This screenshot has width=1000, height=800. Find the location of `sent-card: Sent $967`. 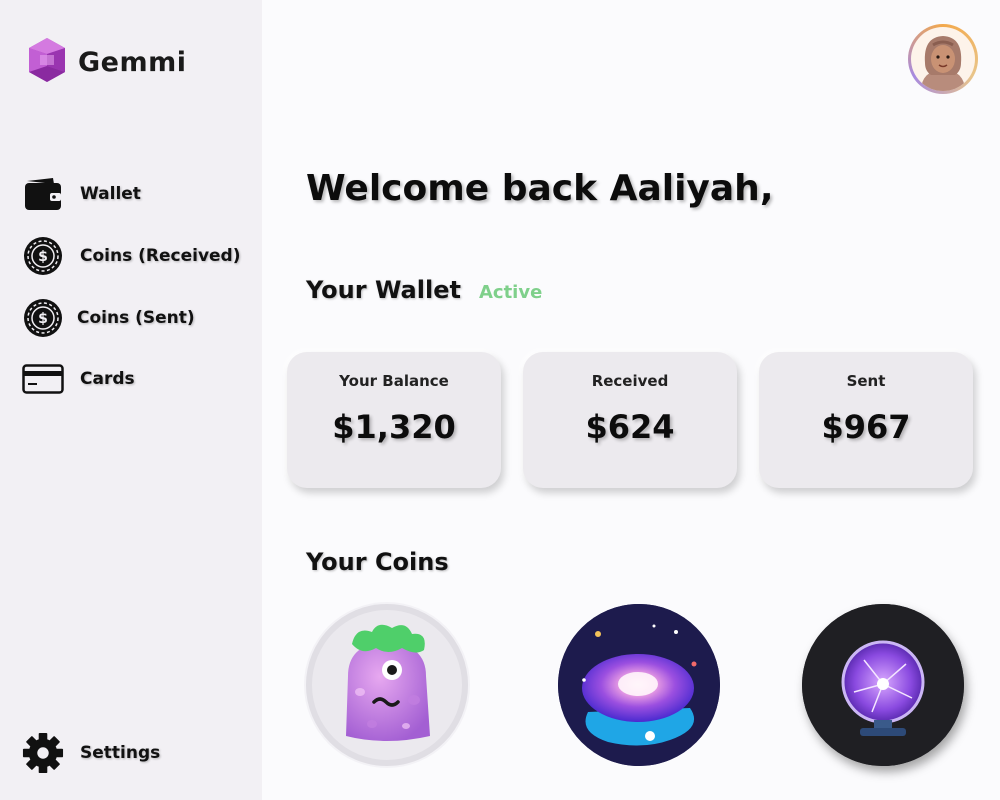

sent-card: Sent $967 is located at coordinates (866, 420).